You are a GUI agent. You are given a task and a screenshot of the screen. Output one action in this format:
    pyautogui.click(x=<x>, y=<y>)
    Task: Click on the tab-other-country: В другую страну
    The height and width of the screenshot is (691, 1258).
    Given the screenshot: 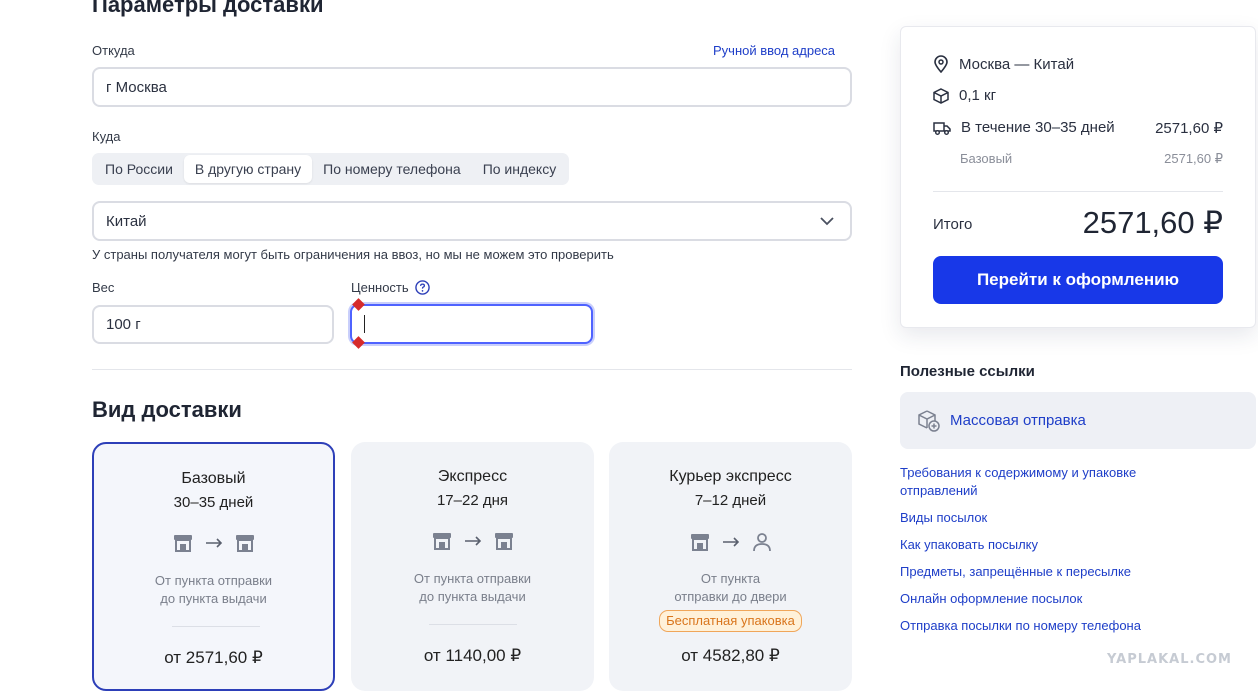 What is the action you would take?
    pyautogui.click(x=248, y=169)
    